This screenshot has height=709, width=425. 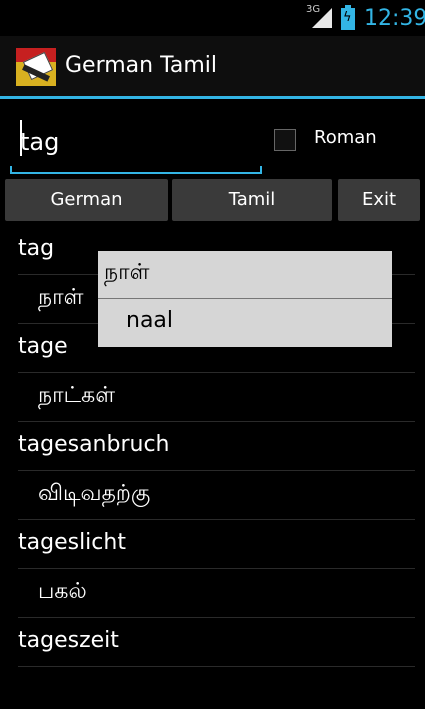 I want to click on popup-roman-text: naal, so click(x=150, y=320).